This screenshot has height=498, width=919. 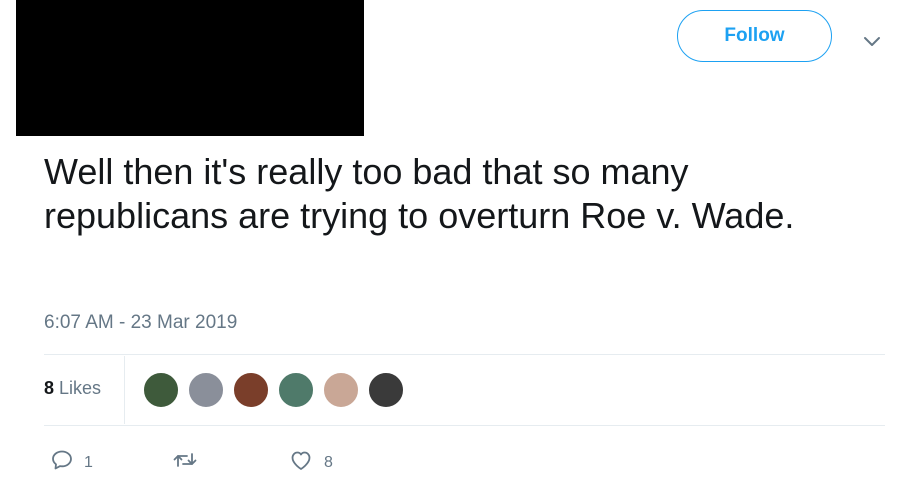 I want to click on likes-stat: 8 Likes, so click(x=72, y=388).